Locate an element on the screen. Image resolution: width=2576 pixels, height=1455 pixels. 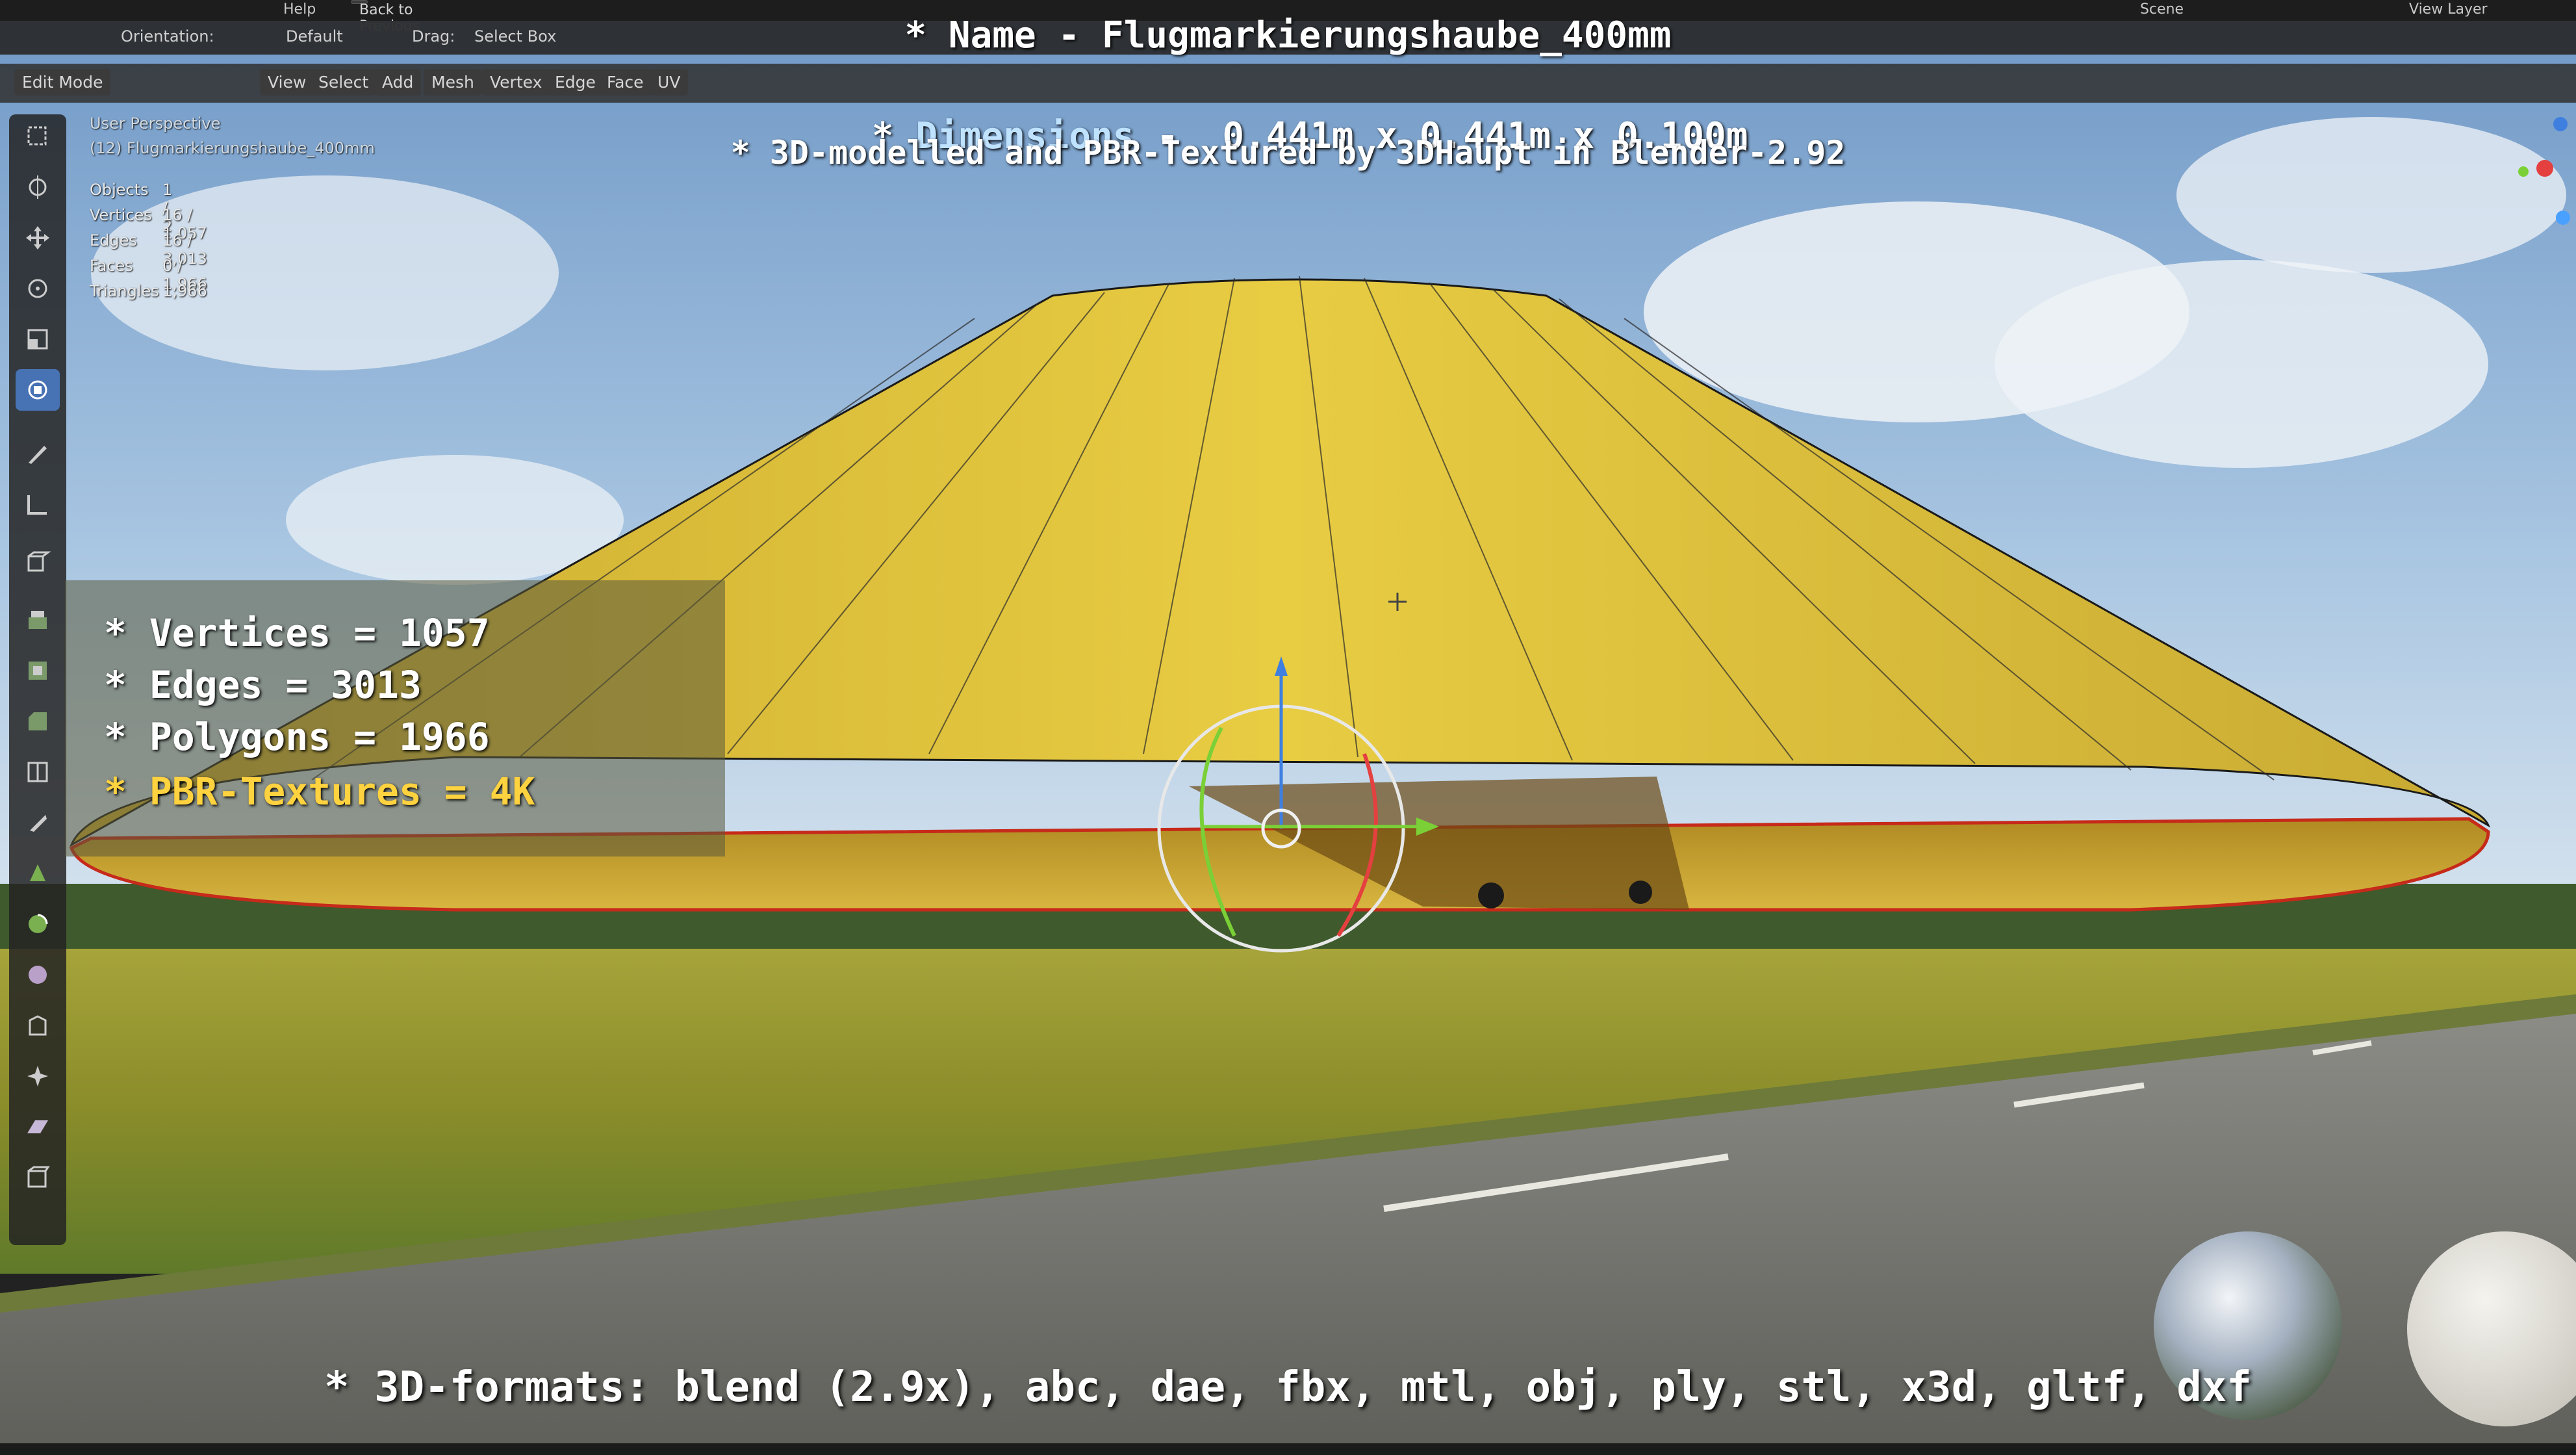
spec-vertices: * Vertices = 1057 is located at coordinates (297, 633).